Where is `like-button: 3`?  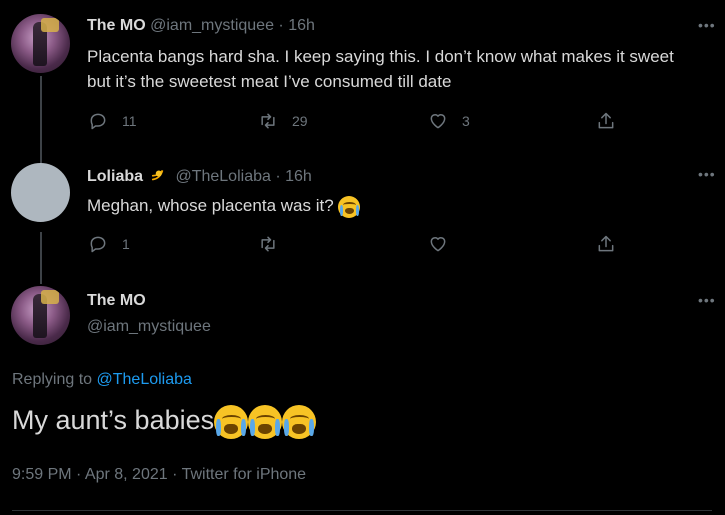
like-button: 3 is located at coordinates (449, 121).